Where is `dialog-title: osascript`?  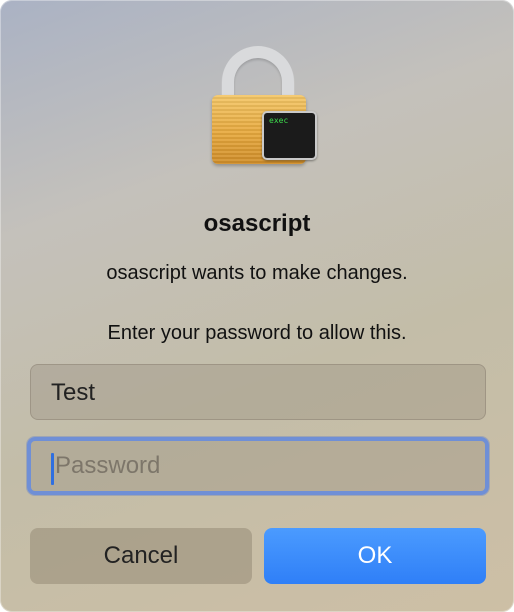
dialog-title: osascript is located at coordinates (257, 223).